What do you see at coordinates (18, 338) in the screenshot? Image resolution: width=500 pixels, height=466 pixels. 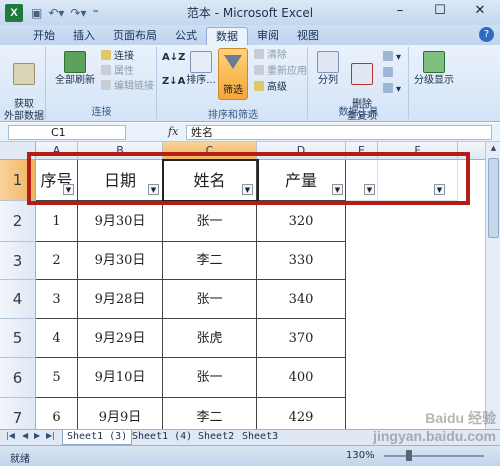 I see `row-header-5: 5` at bounding box center [18, 338].